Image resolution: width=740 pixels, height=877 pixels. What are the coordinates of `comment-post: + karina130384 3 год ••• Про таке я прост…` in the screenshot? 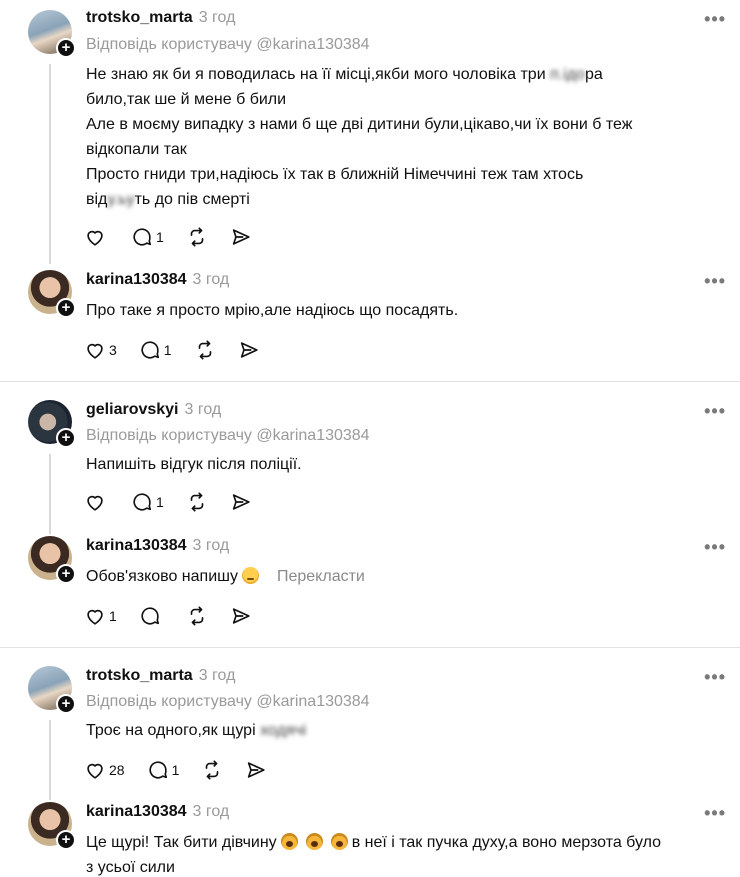 It's located at (370, 323).